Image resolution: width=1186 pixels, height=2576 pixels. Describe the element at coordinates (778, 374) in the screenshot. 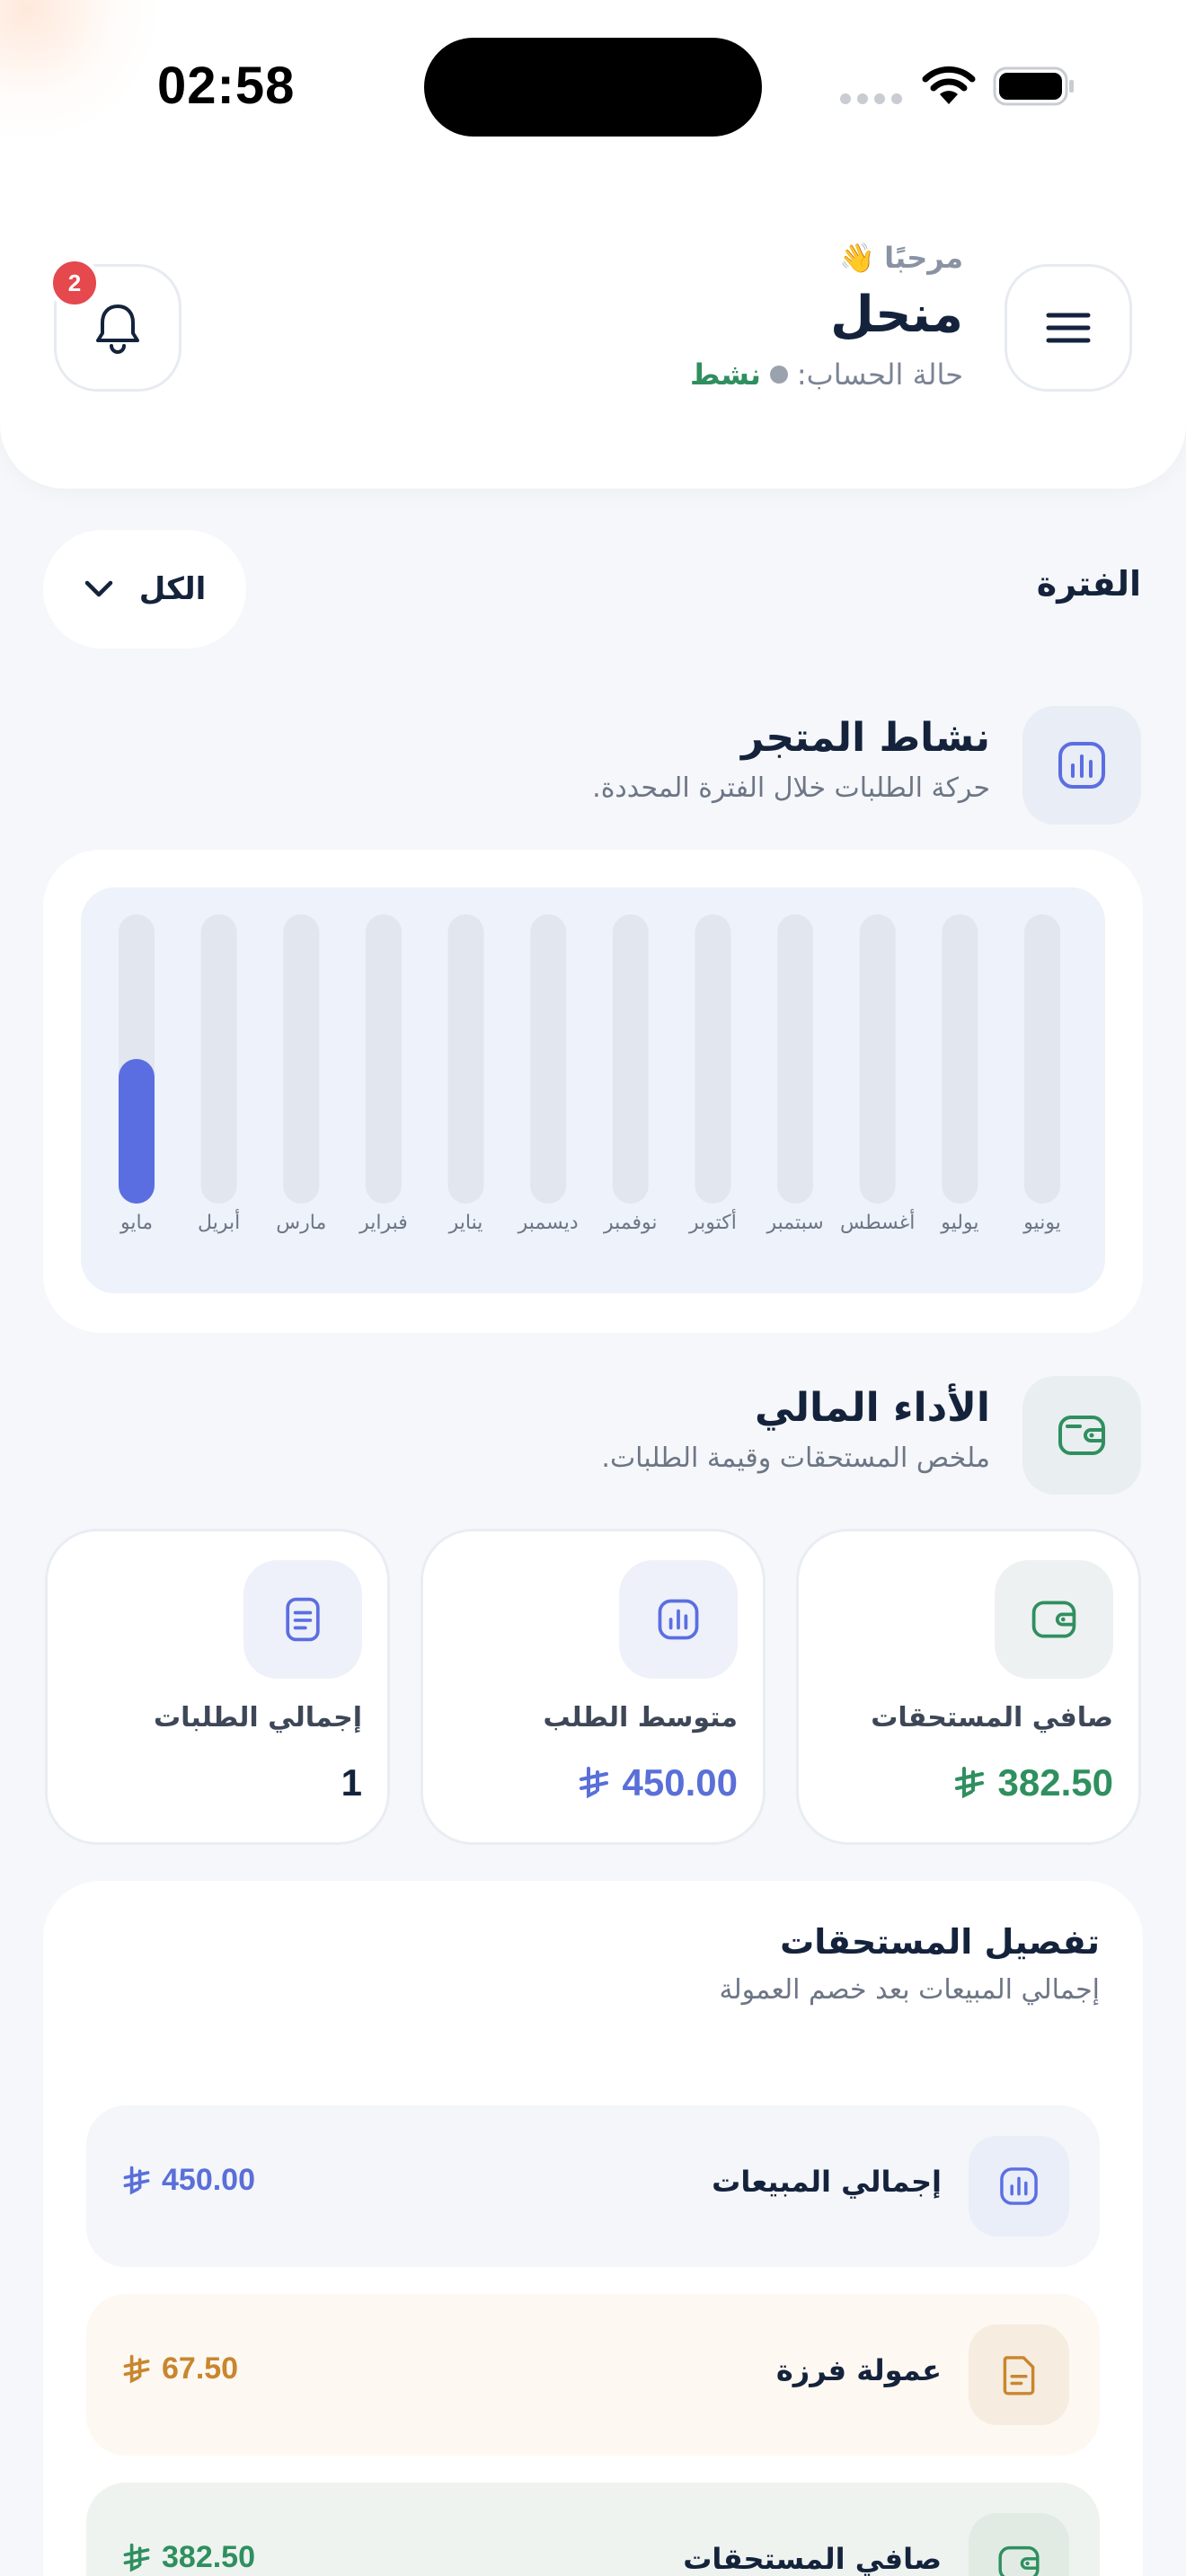

I see `status-dot` at that location.